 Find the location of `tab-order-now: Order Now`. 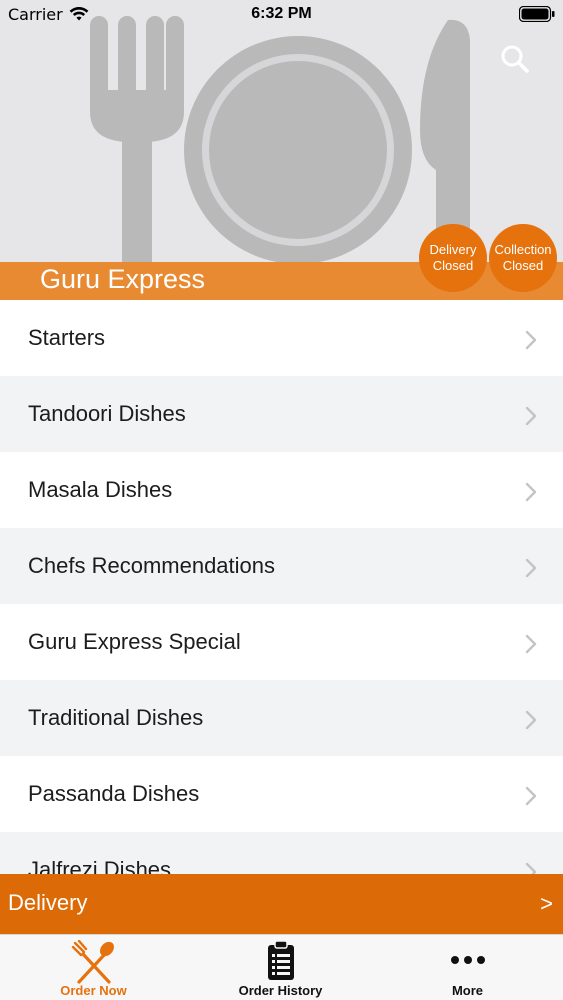

tab-order-now: Order Now is located at coordinates (93, 967).